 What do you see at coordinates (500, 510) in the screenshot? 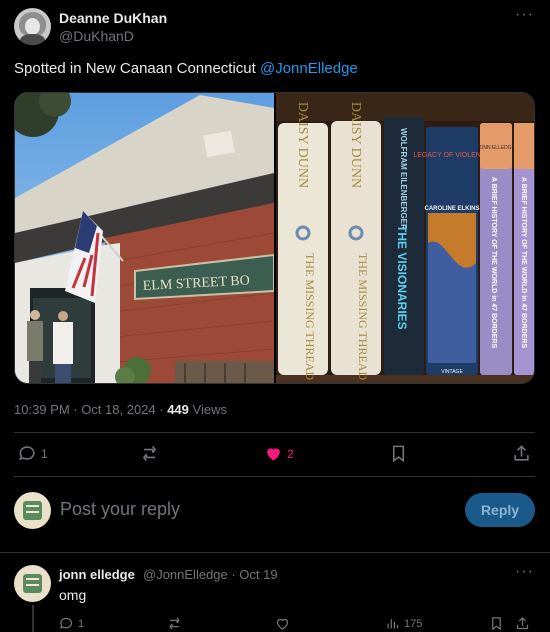
I see `reply-button: Reply` at bounding box center [500, 510].